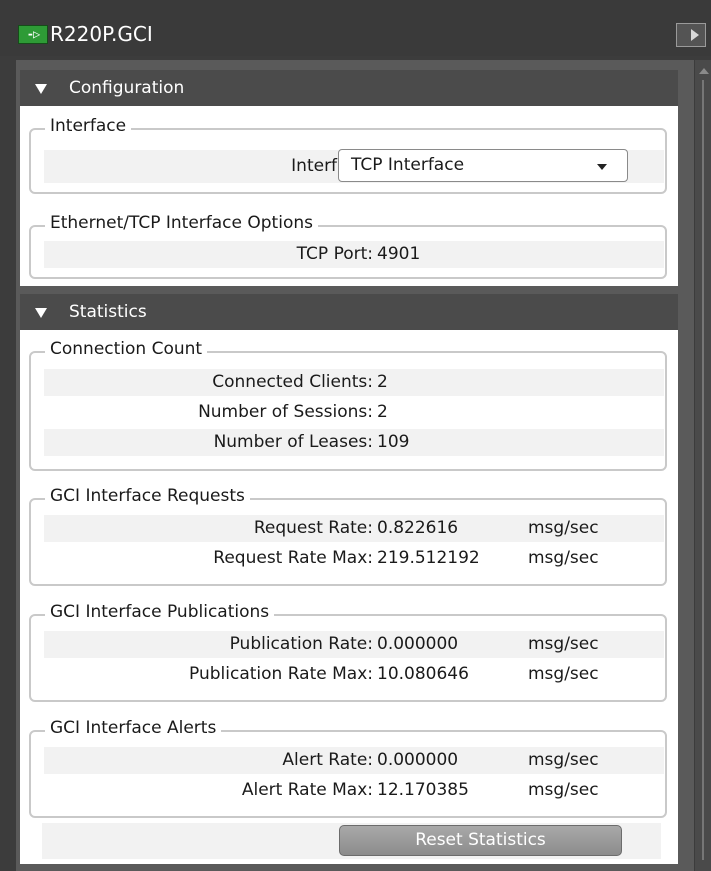 The height and width of the screenshot is (871, 711). What do you see at coordinates (703, 470) in the screenshot?
I see `scrollbar-track` at bounding box center [703, 470].